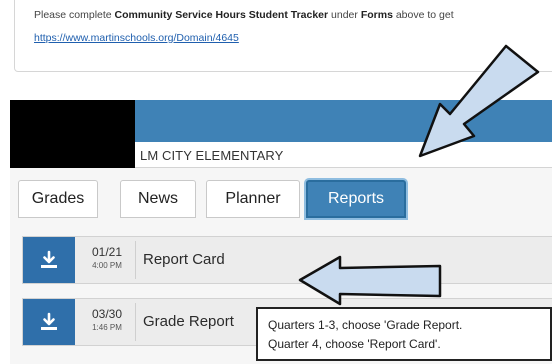 Image resolution: width=552 pixels, height=364 pixels. What do you see at coordinates (370, 280) in the screenshot?
I see `left-arrow-icon` at bounding box center [370, 280].